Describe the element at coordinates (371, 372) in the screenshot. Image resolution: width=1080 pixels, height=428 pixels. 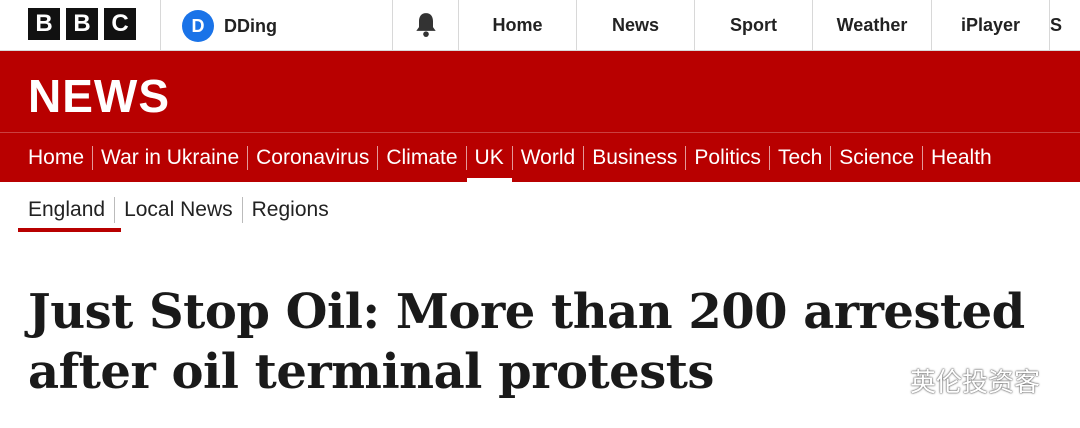
I see `headline-line: after oil terminal protests` at that location.